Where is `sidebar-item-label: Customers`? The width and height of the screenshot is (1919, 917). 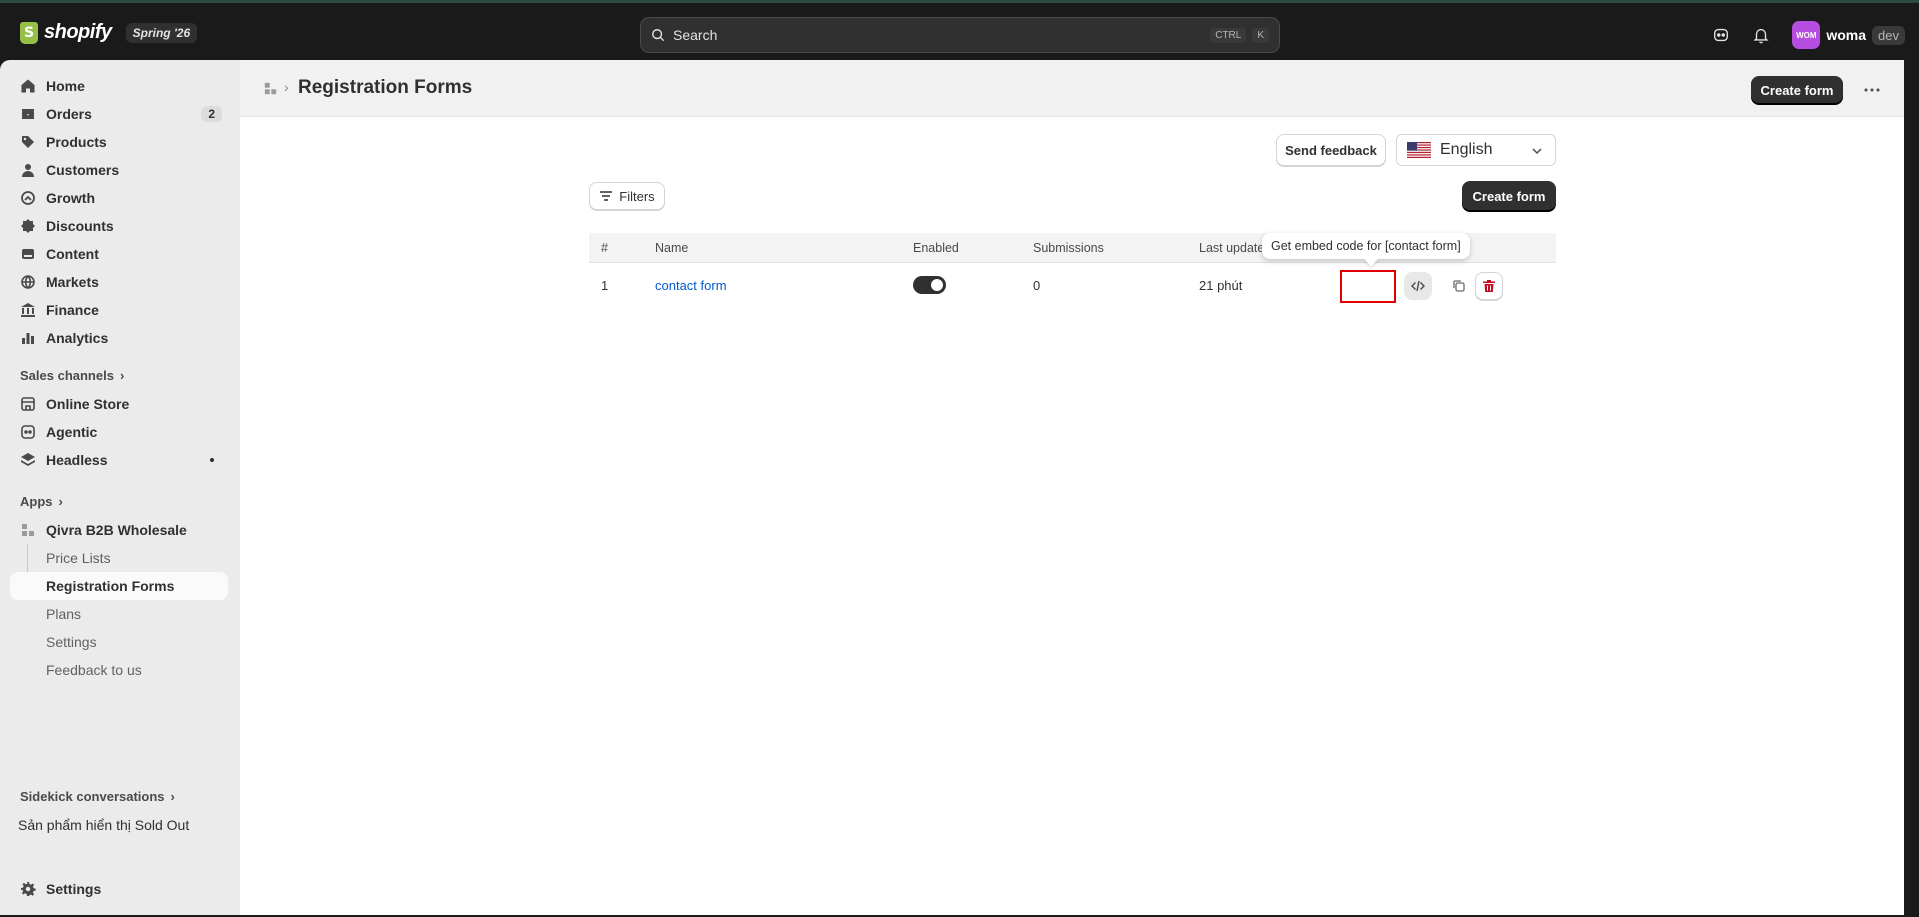
sidebar-item-label: Customers is located at coordinates (83, 170).